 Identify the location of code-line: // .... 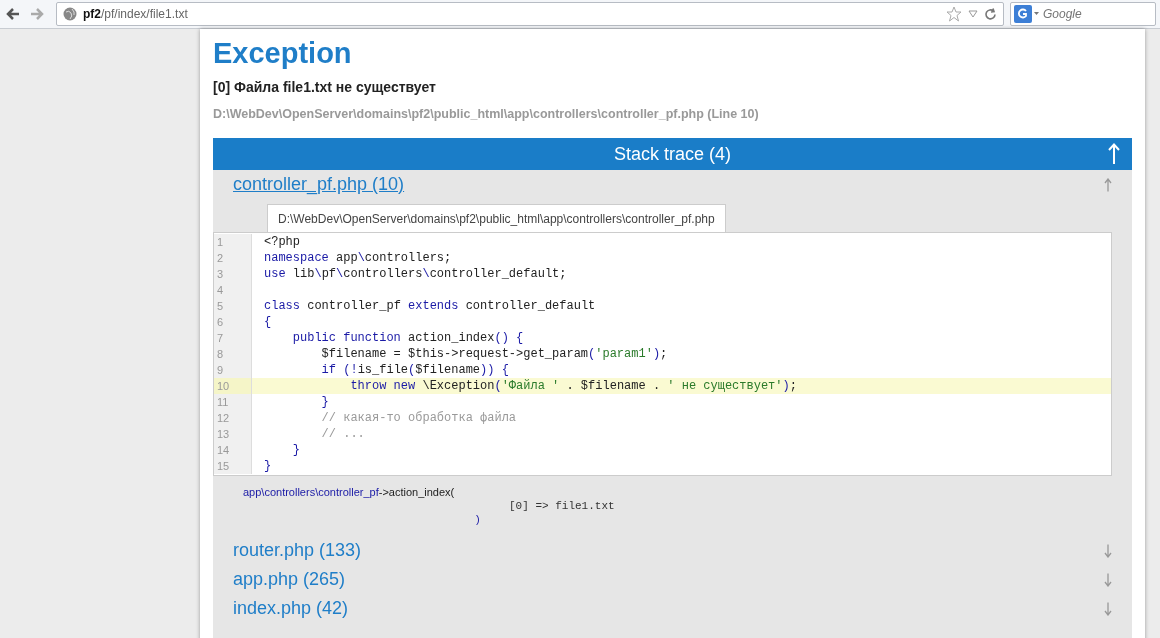
(342, 434).